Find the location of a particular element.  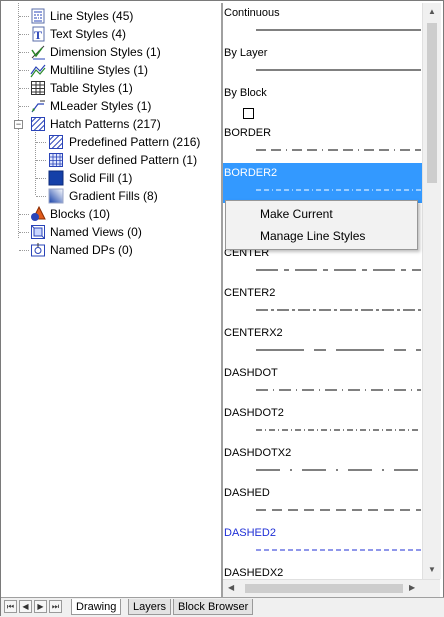

tree-item-table-styles: Table Styles (1) is located at coordinates (108, 88).